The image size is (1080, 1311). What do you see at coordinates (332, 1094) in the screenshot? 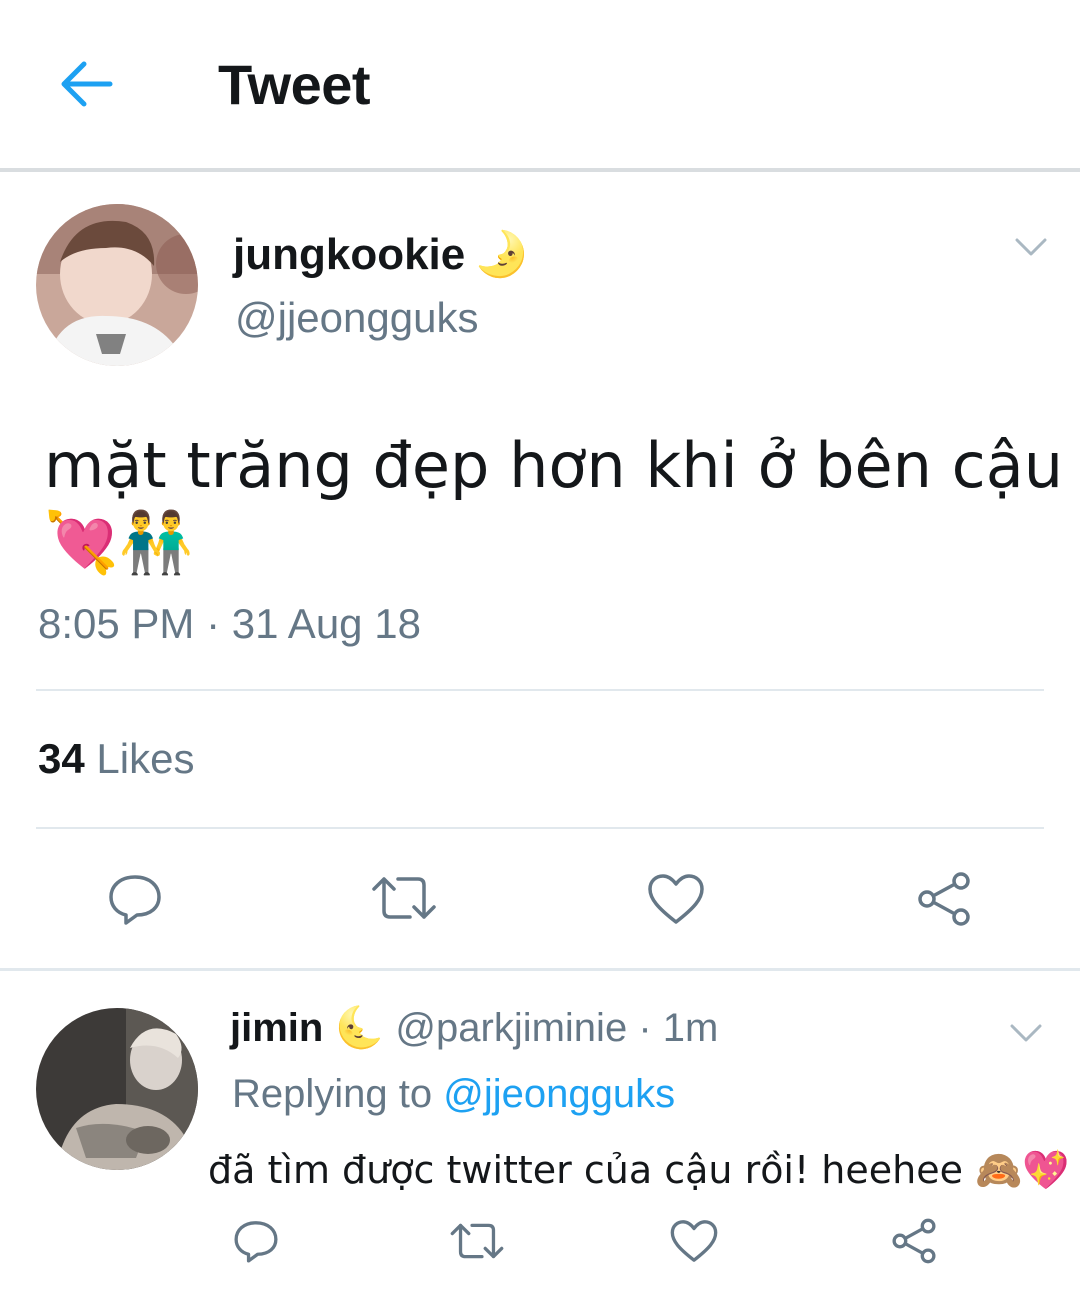
I see `replying-label: Replying to` at bounding box center [332, 1094].